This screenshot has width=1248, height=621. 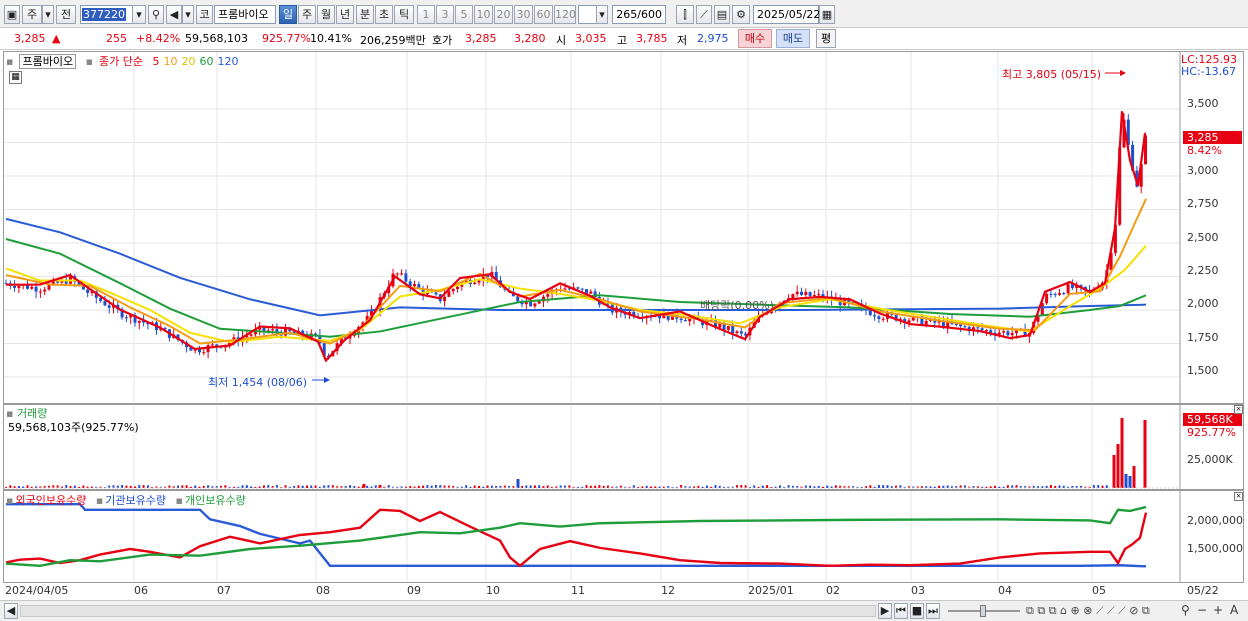 What do you see at coordinates (1215, 520) in the screenshot?
I see `holdings-y-tick: 2,000,000` at bounding box center [1215, 520].